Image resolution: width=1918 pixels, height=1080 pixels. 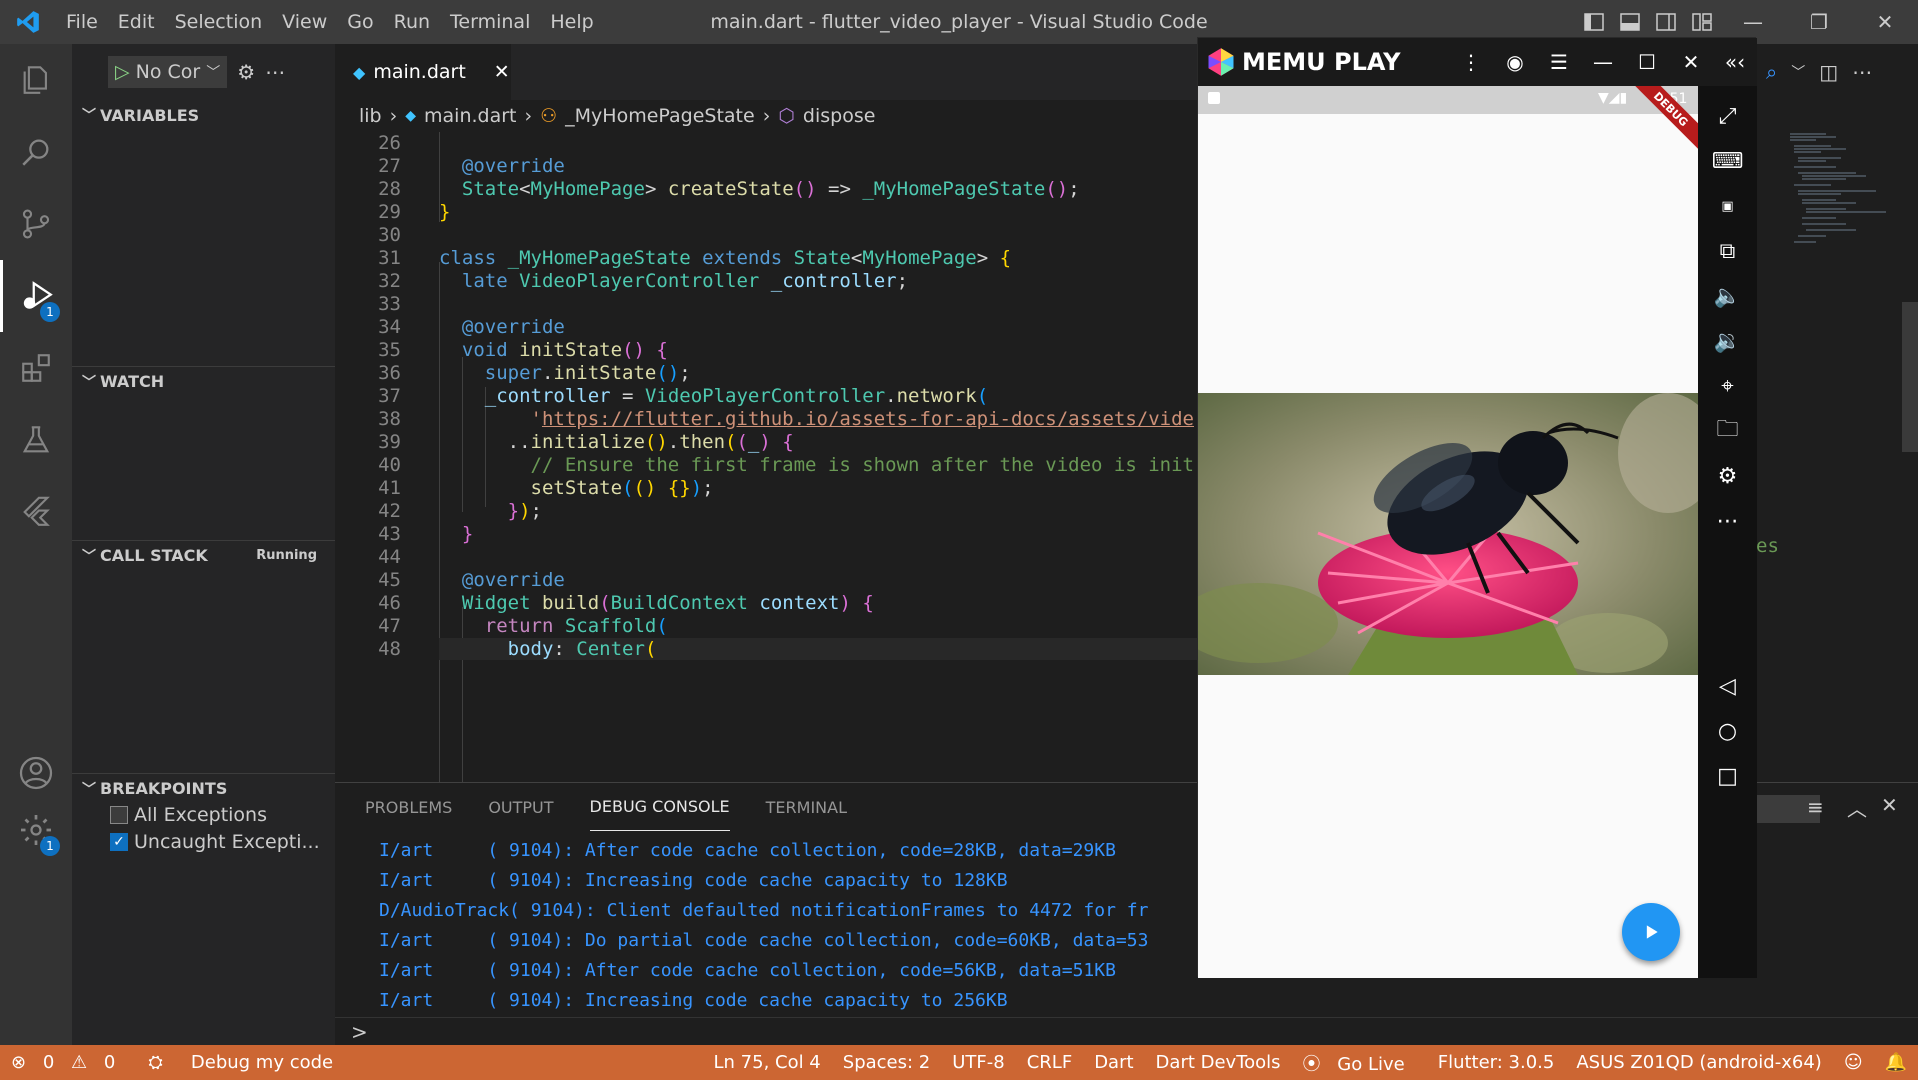 I want to click on debug-search-icon: ⌕, so click(x=1771, y=72).